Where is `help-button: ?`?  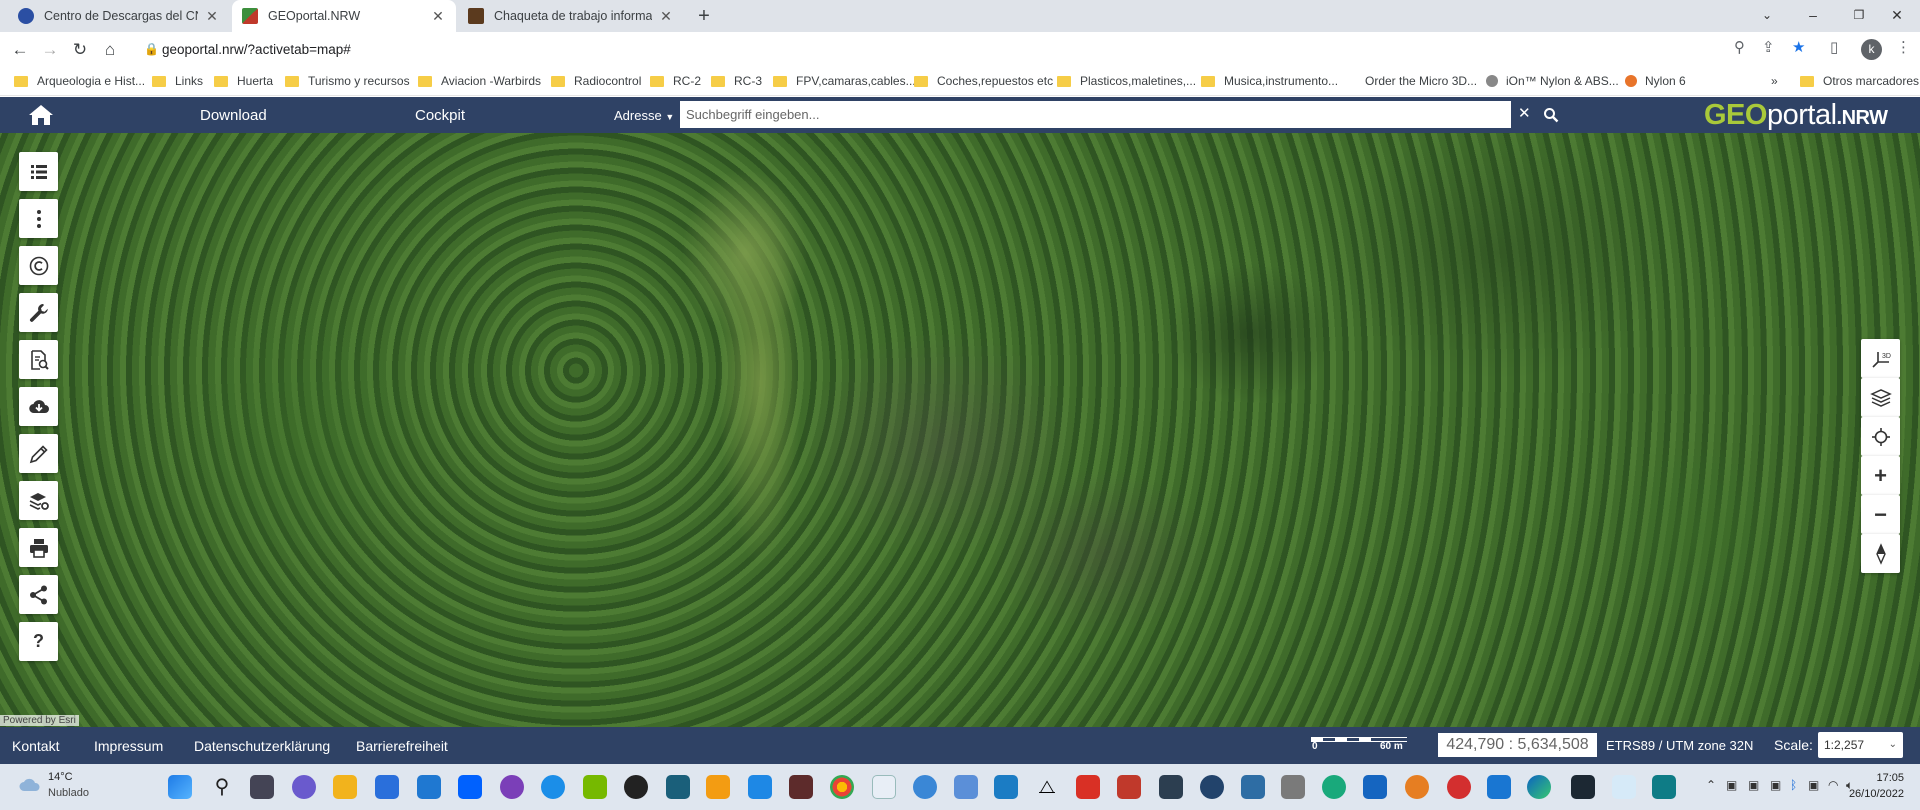
help-button: ? is located at coordinates (38, 641).